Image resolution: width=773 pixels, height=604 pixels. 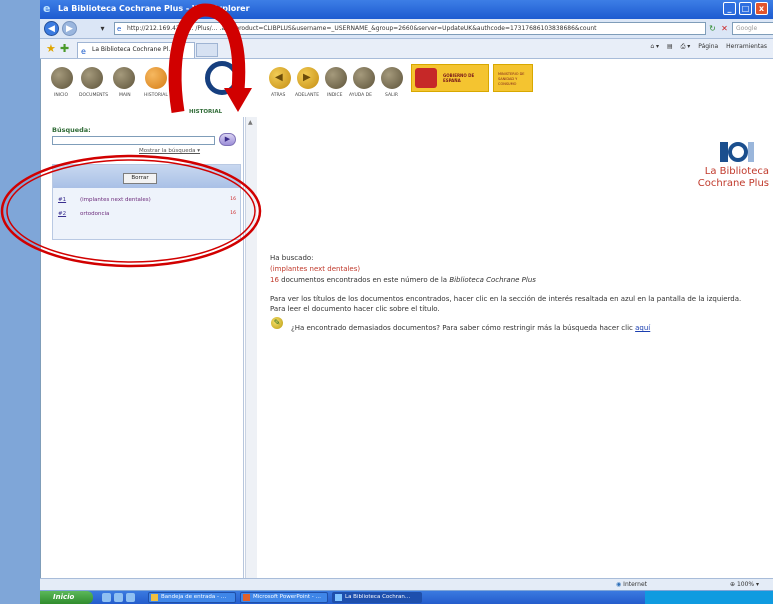 I want to click on adelante-button: ▶, so click(x=308, y=78).